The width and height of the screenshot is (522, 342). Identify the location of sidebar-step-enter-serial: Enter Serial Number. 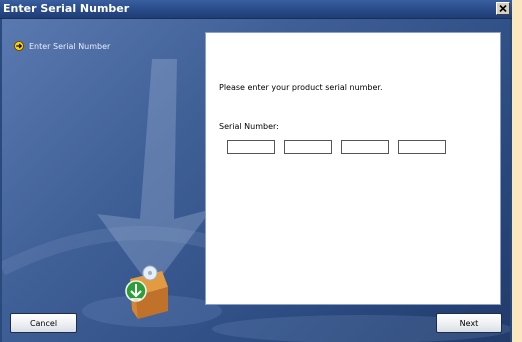
(62, 46).